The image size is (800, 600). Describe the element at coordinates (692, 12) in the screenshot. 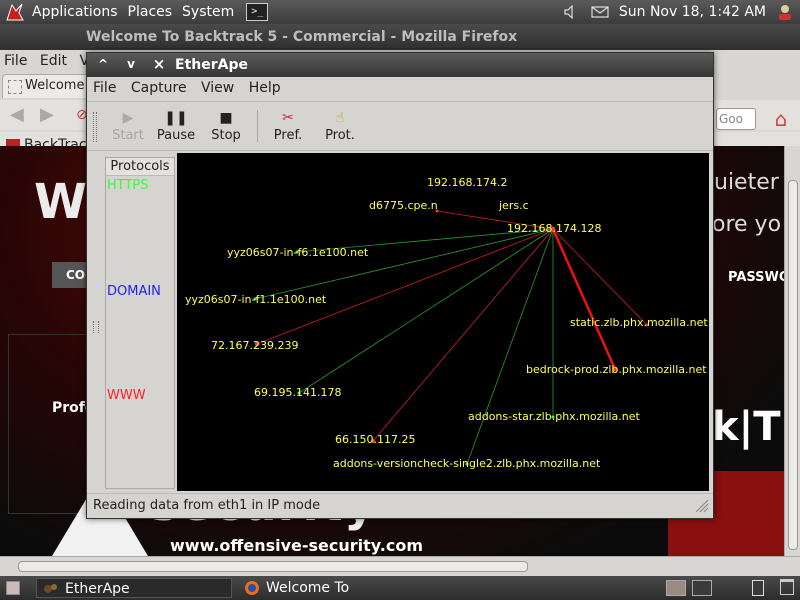

I see `clock: Sun Nov 18, 1:42 AM` at that location.